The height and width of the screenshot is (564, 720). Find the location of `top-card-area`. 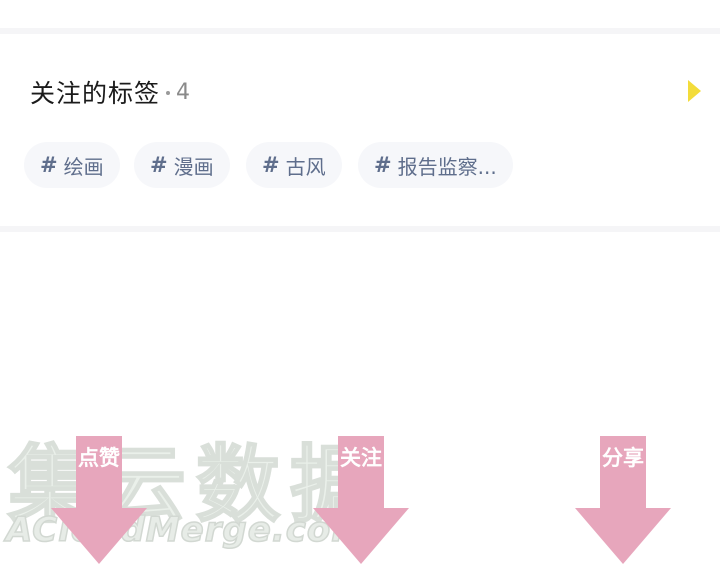

top-card-area is located at coordinates (360, 14).